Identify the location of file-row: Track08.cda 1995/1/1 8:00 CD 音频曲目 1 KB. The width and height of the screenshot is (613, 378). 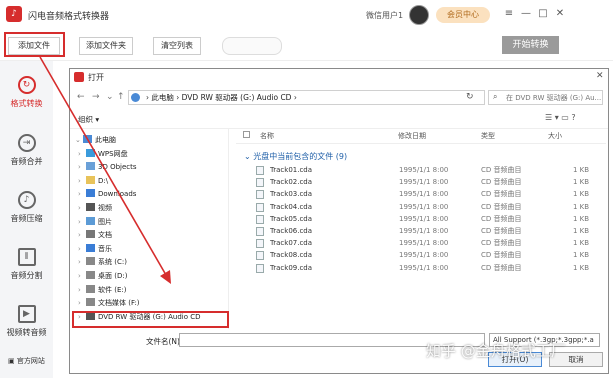
(426, 255).